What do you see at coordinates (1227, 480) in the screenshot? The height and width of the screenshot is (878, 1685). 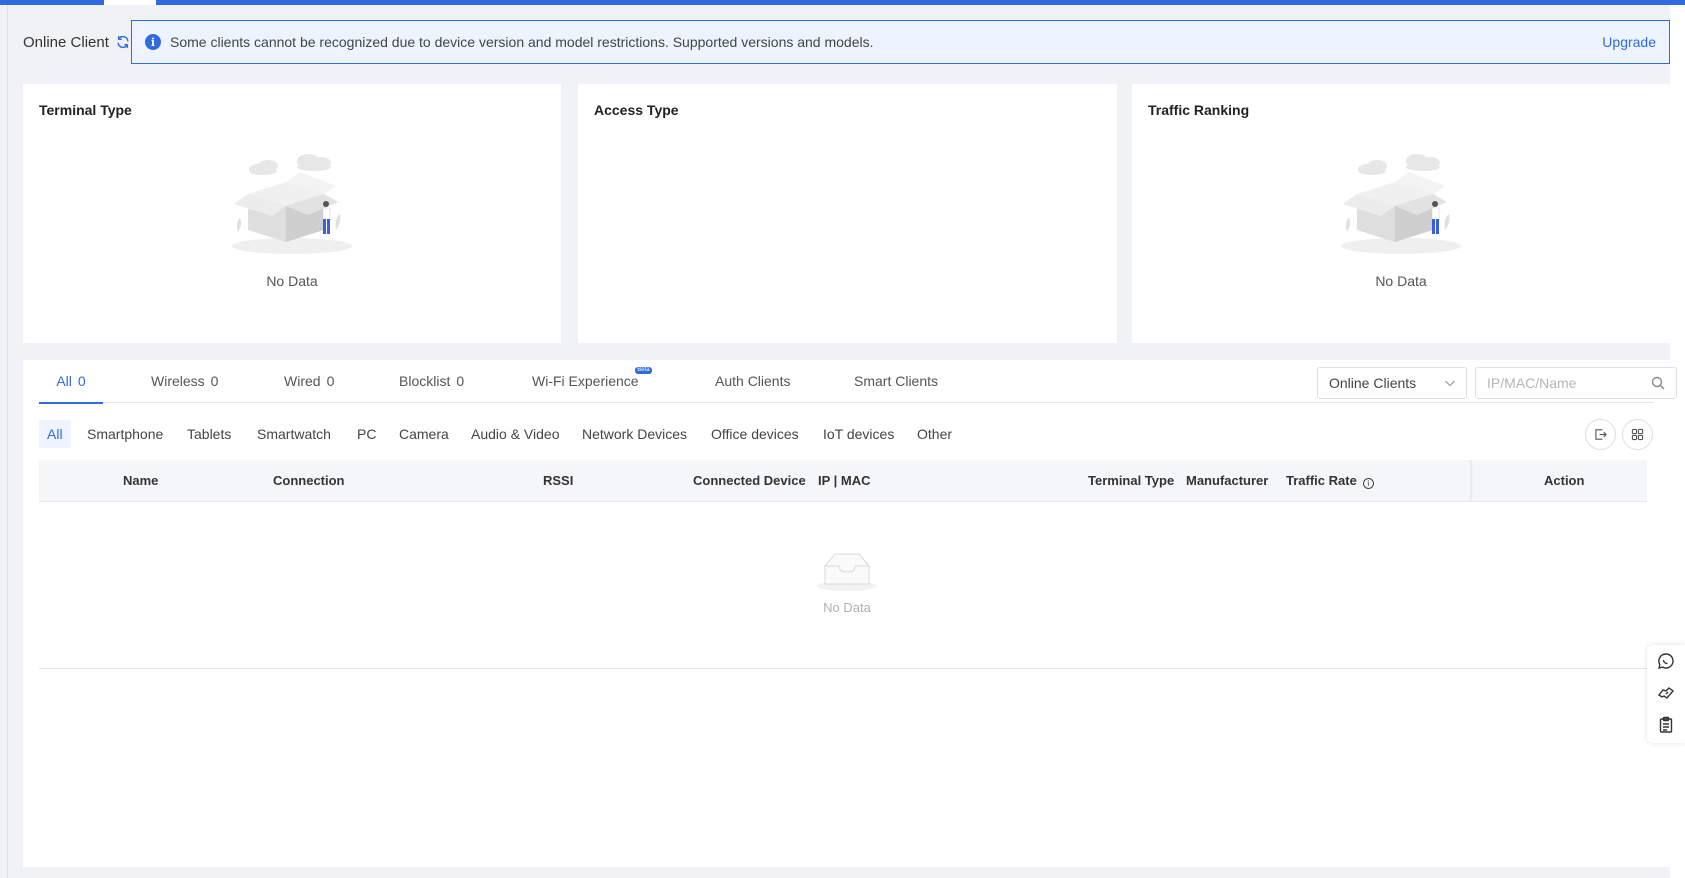 I see `column-manufacturer: Manufacturer` at bounding box center [1227, 480].